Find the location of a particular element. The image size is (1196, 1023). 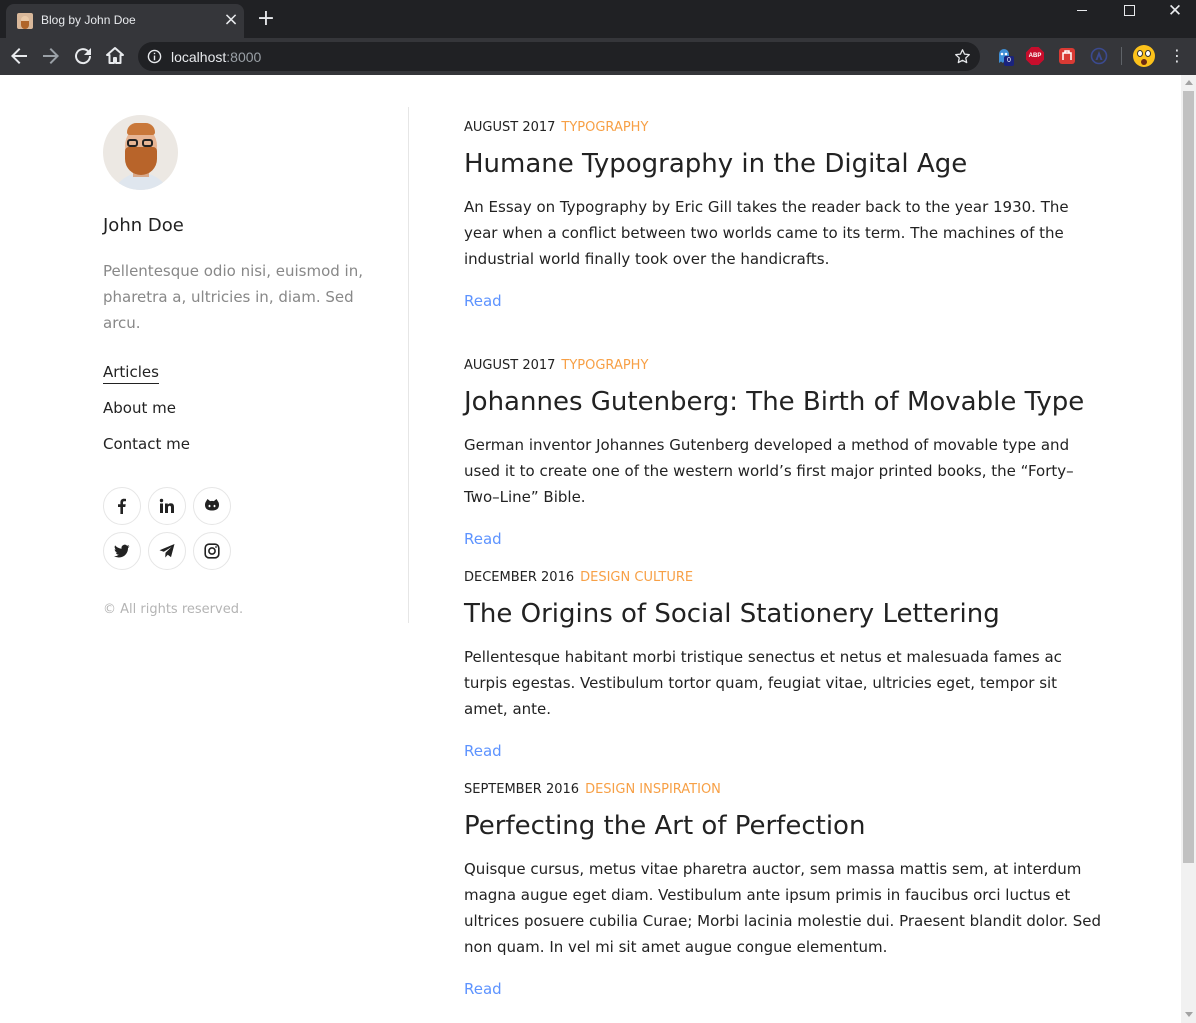

github-icon is located at coordinates (212, 505).